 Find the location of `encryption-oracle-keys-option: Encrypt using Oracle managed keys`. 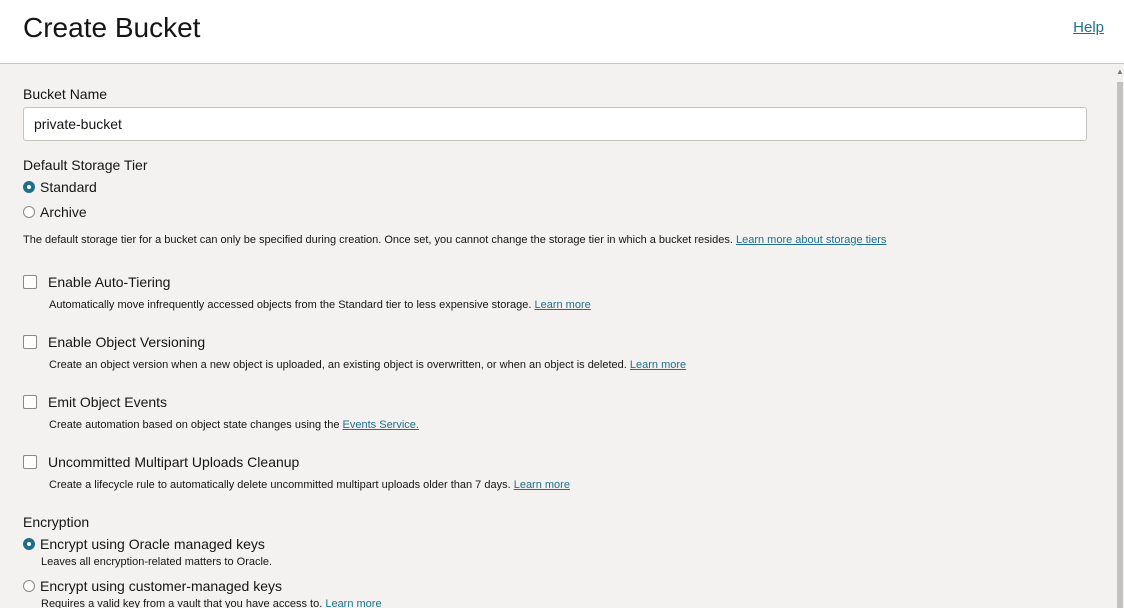

encryption-oracle-keys-option: Encrypt using Oracle managed keys is located at coordinates (144, 544).